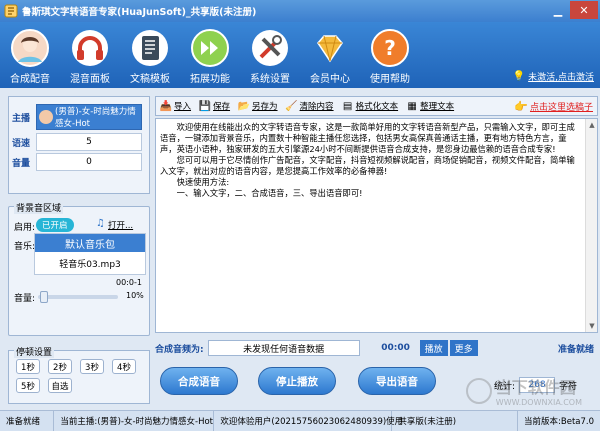 The image size is (600, 431). I want to click on save-button: 💾 保存, so click(214, 106).